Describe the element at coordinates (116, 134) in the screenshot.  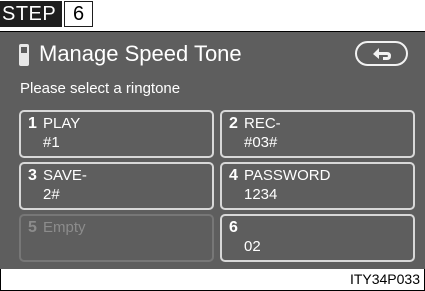
I see `ringtone-button-1: 1 PLAY #1` at that location.